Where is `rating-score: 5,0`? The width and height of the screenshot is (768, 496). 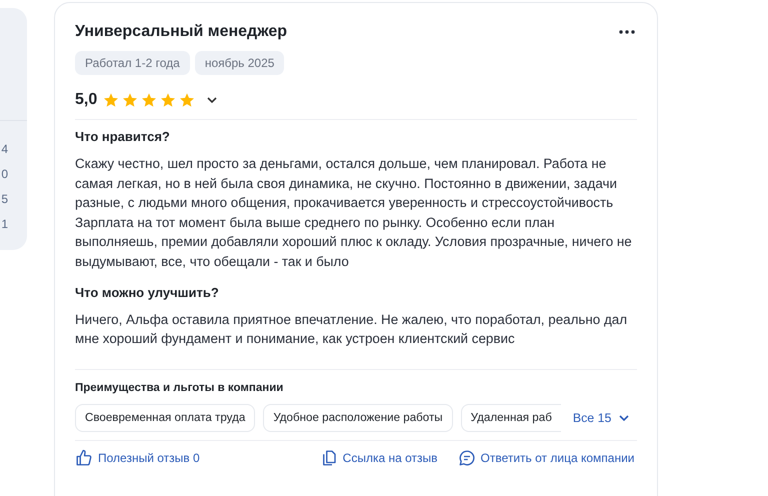 rating-score: 5,0 is located at coordinates (86, 100).